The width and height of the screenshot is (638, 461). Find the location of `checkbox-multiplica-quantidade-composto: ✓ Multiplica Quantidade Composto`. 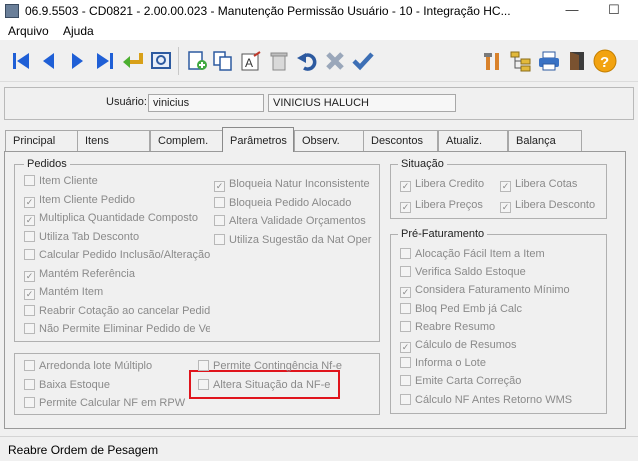

checkbox-multiplica-quantidade-composto: ✓ Multiplica Quantidade Composto is located at coordinates (117, 219).